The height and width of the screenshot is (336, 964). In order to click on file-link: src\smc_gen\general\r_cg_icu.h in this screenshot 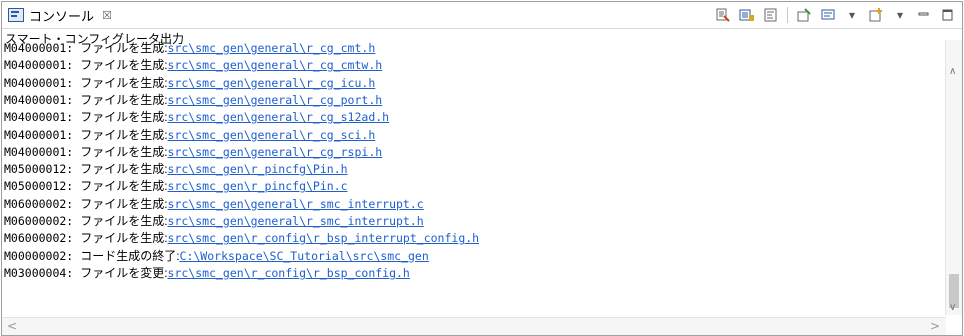, I will do `click(272, 83)`.